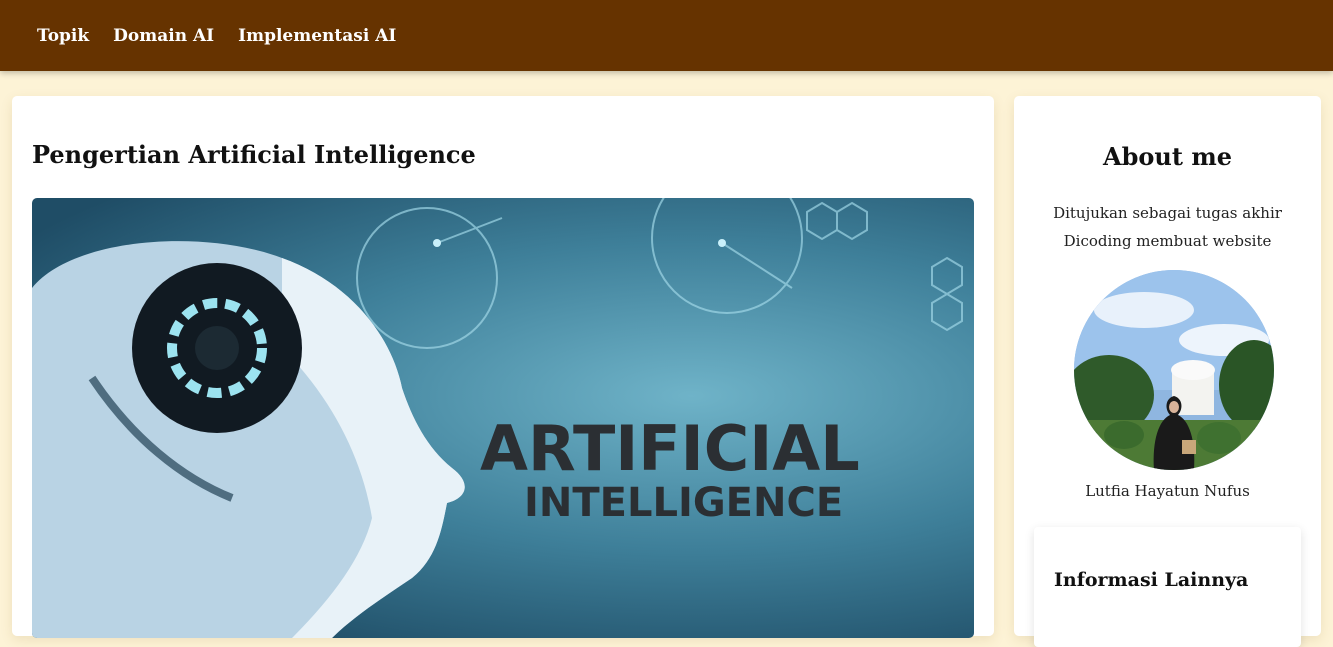 The height and width of the screenshot is (647, 1333). What do you see at coordinates (1174, 407) in the screenshot?
I see `person-face` at bounding box center [1174, 407].